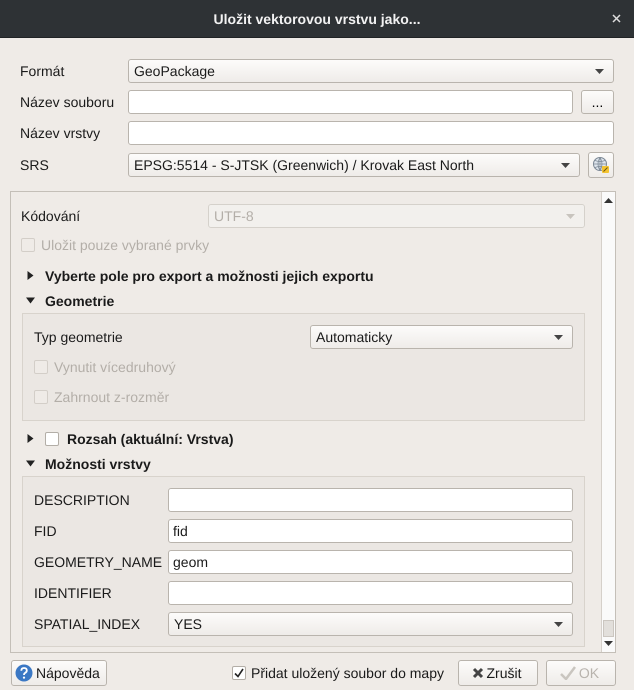 The height and width of the screenshot is (690, 634). I want to click on checkmark-icon, so click(568, 673).